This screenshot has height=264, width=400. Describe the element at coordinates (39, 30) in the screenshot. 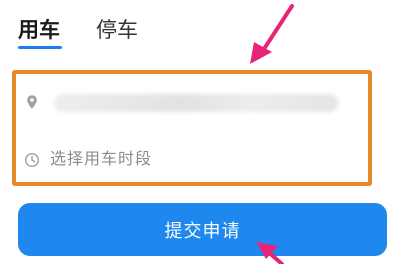

I see `tab-use-car: 用车` at that location.